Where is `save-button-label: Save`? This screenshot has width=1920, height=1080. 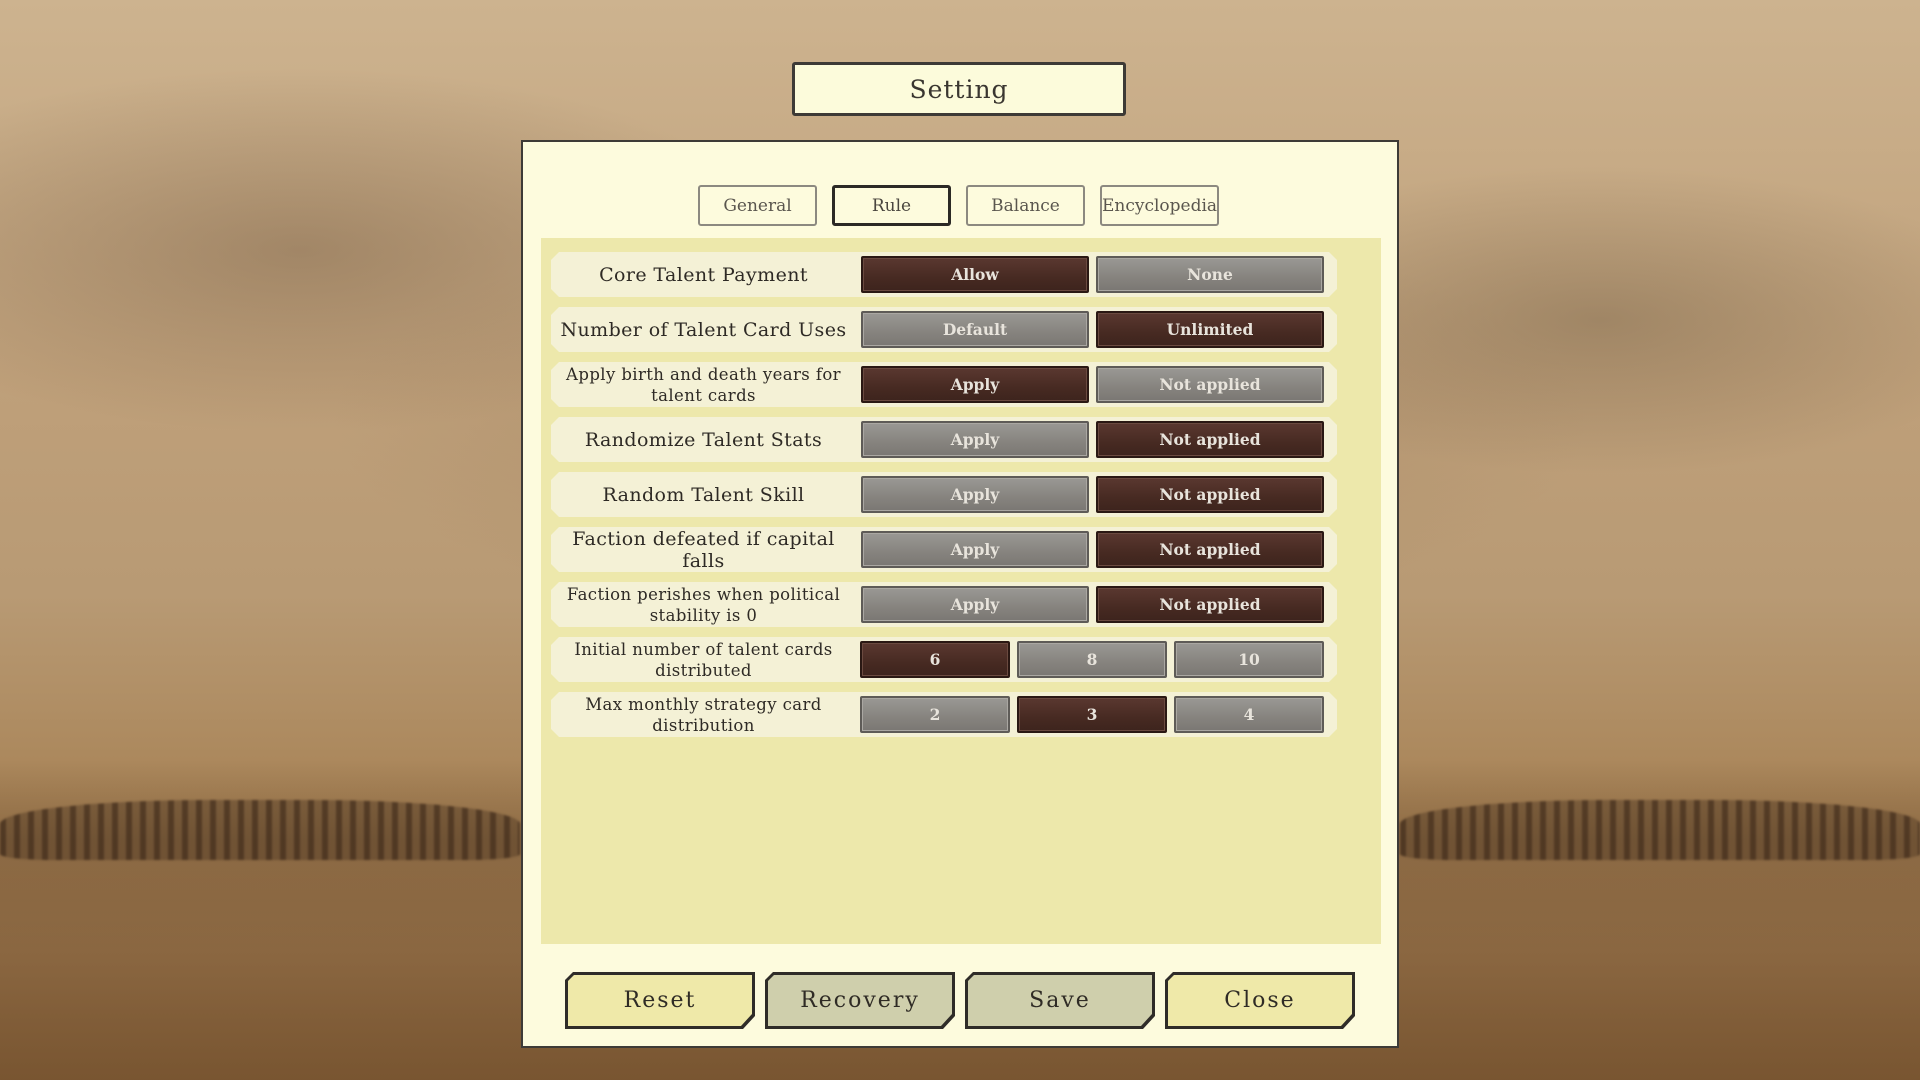 save-button-label: Save is located at coordinates (1060, 1000).